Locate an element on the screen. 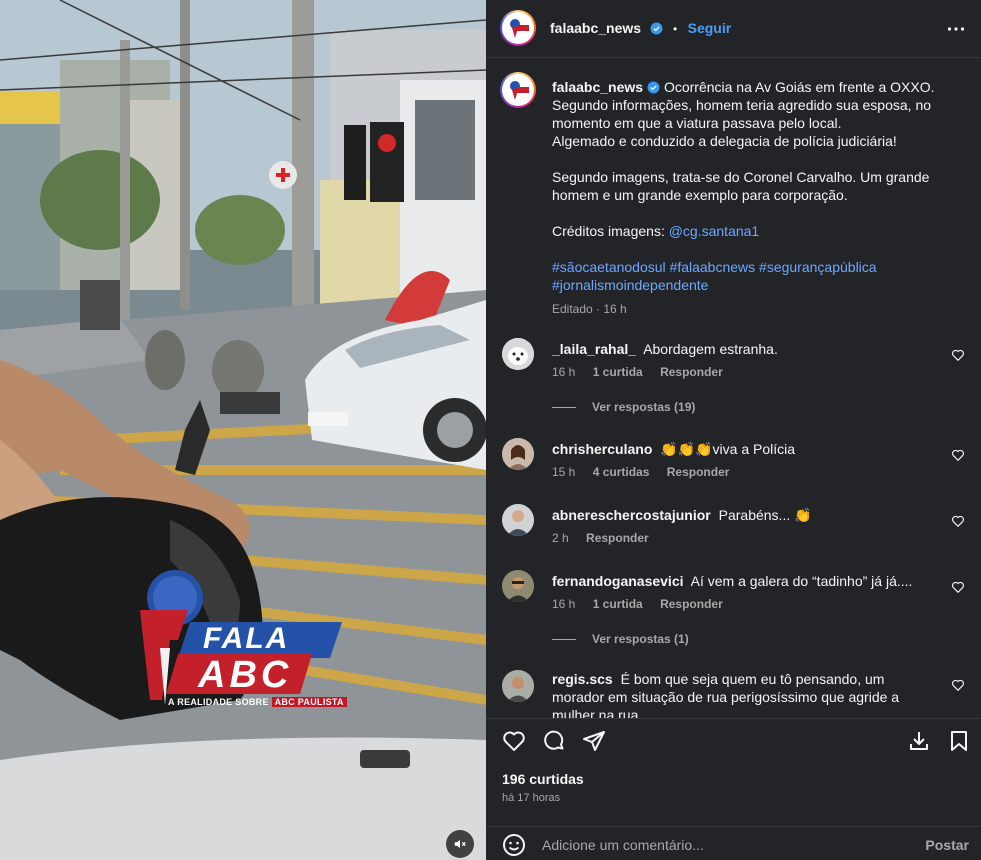 This screenshot has width=981, height=860. view-replies-button: Ver respostas (1) is located at coordinates (620, 639).